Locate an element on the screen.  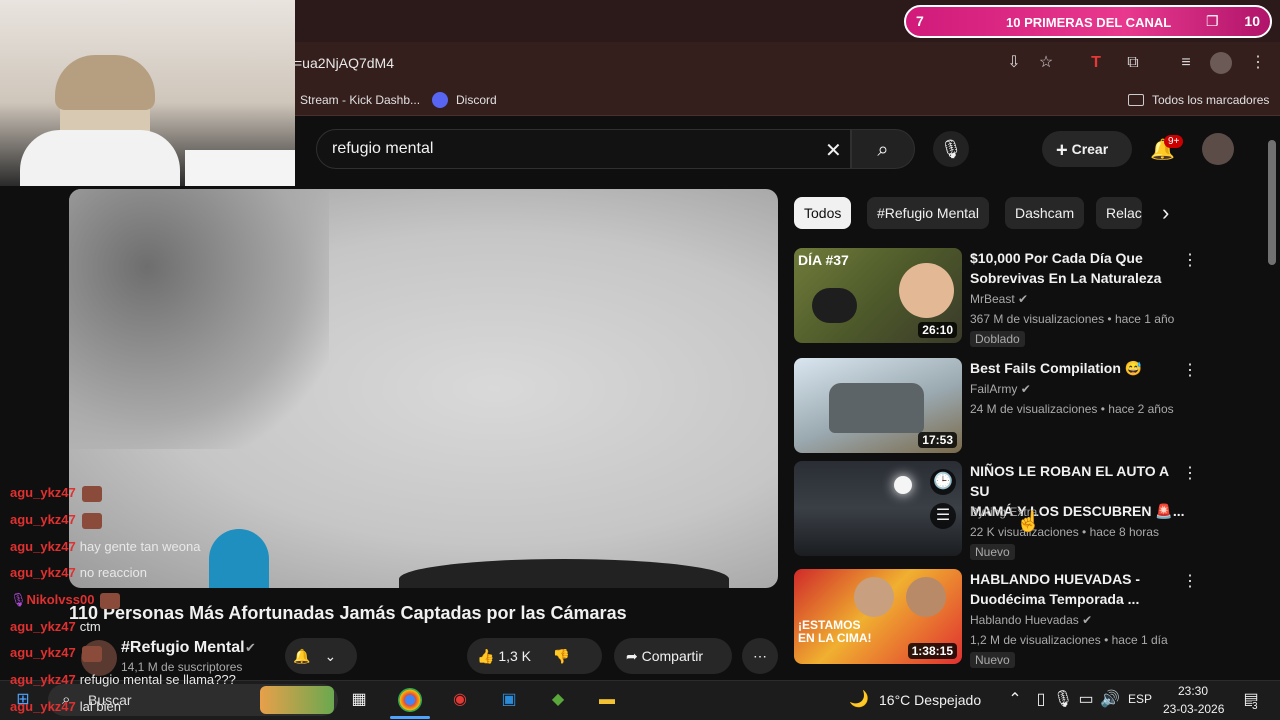
overlay-text: 10 PRIMERAS DEL CANAL is located at coordinates (1089, 22).